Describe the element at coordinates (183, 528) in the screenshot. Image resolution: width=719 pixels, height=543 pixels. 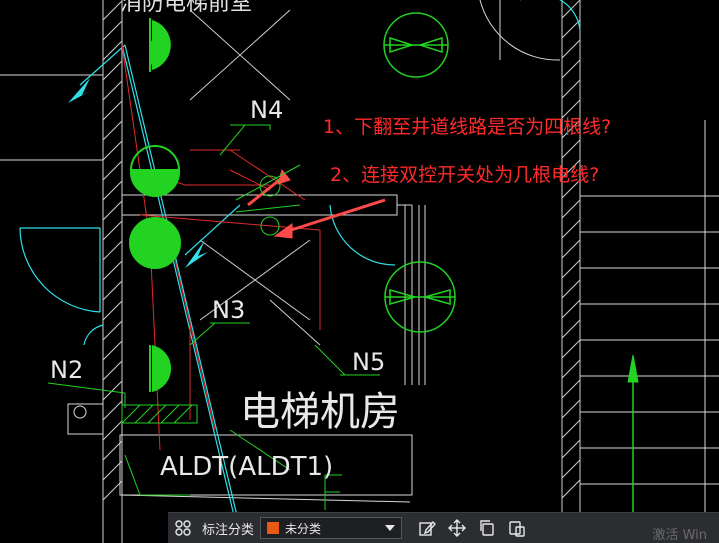
I see `grid-icon` at that location.